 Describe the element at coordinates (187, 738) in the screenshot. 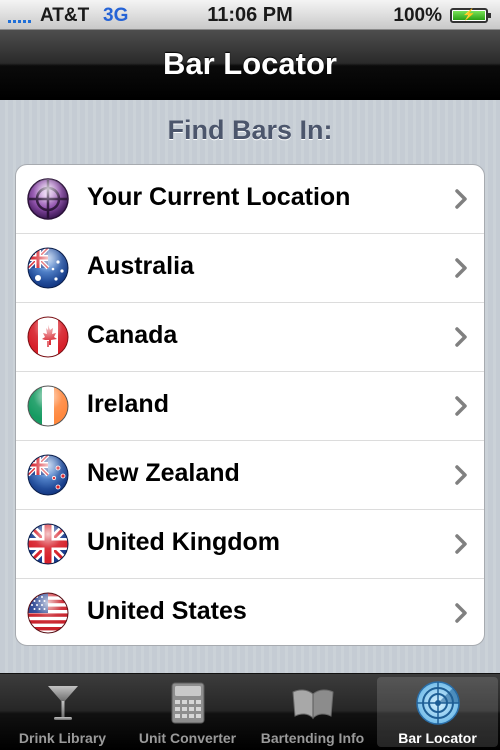

I see `tab-label: Unit Converter` at that location.